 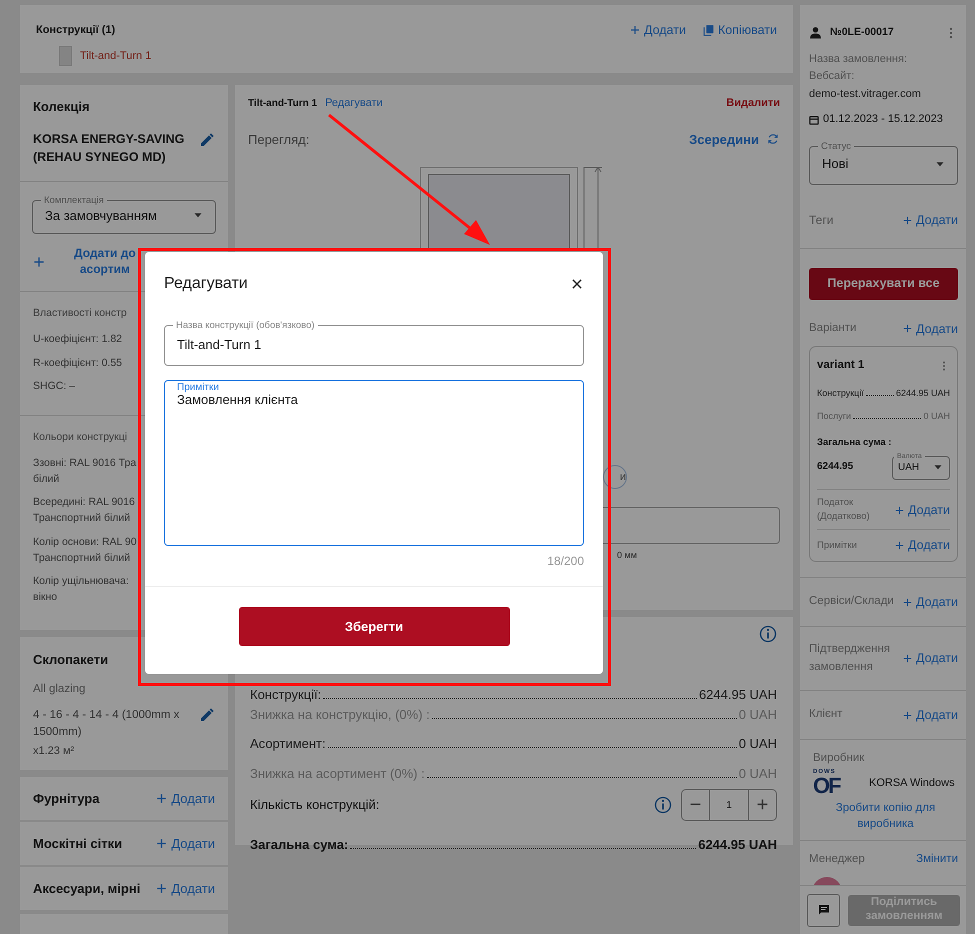 I want to click on copy-link: Копіювати, so click(x=739, y=30).